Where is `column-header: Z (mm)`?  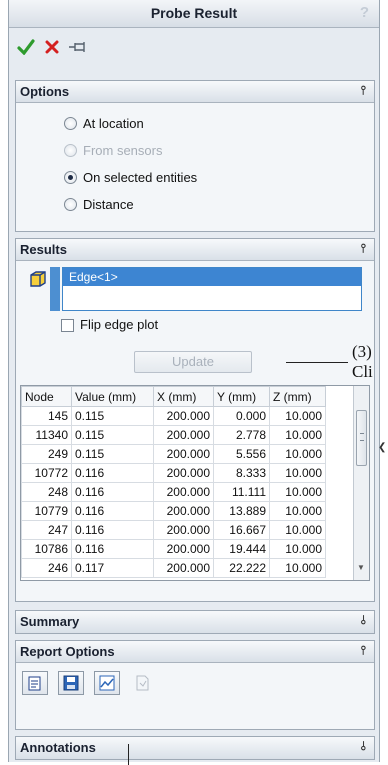 column-header: Z (mm) is located at coordinates (297, 396).